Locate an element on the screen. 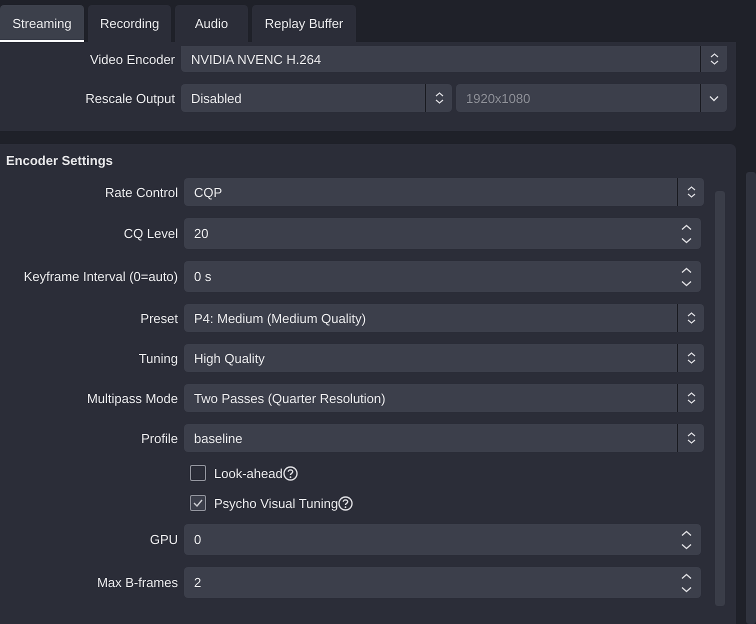  checkmark-icon is located at coordinates (198, 503).